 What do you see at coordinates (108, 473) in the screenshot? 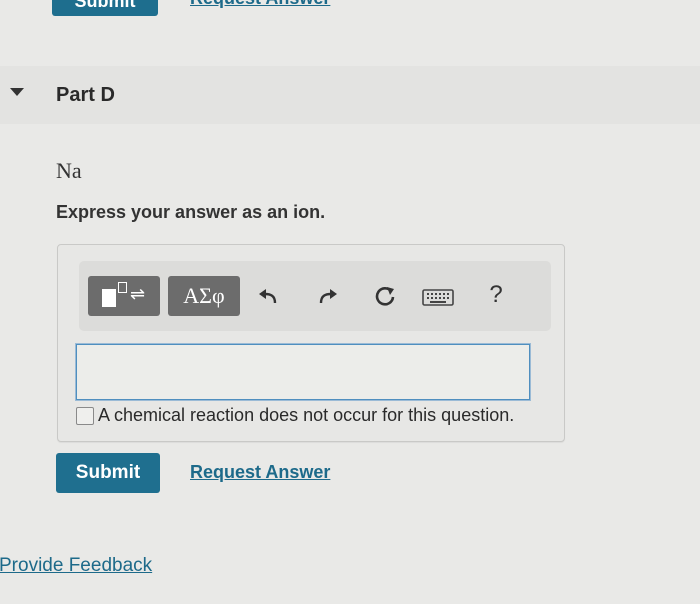
I see `submit-button: Submit` at bounding box center [108, 473].